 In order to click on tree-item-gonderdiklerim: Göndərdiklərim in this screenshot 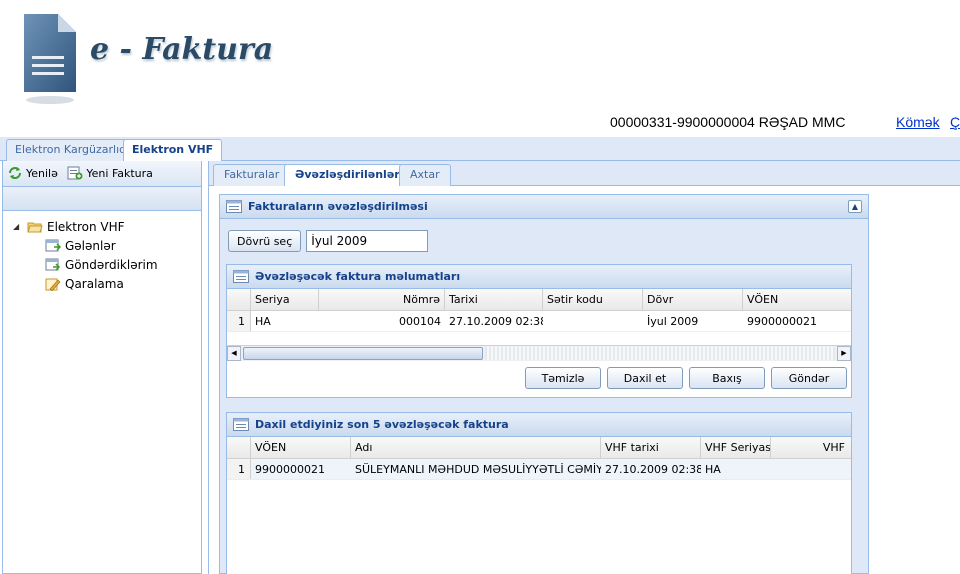, I will do `click(107, 264)`.